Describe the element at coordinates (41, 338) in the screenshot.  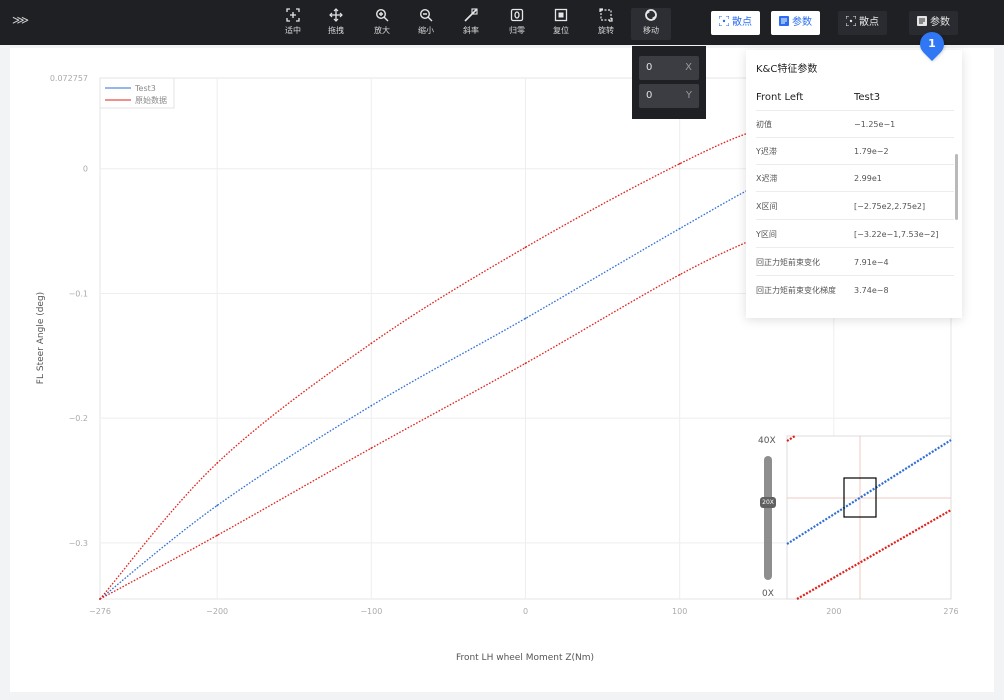
I see `y-axis-label: FL Steer Angle (deg)` at that location.